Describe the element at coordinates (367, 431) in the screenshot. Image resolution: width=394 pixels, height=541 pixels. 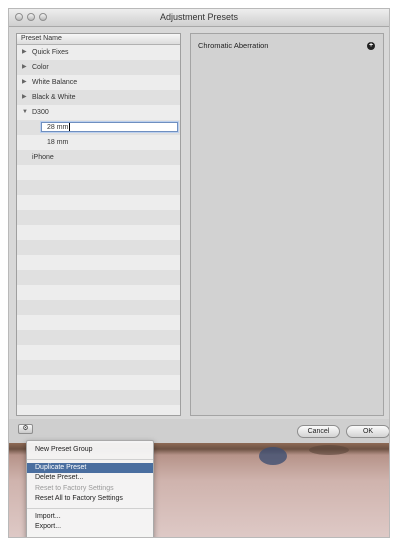
I see `ok-button: OK` at that location.